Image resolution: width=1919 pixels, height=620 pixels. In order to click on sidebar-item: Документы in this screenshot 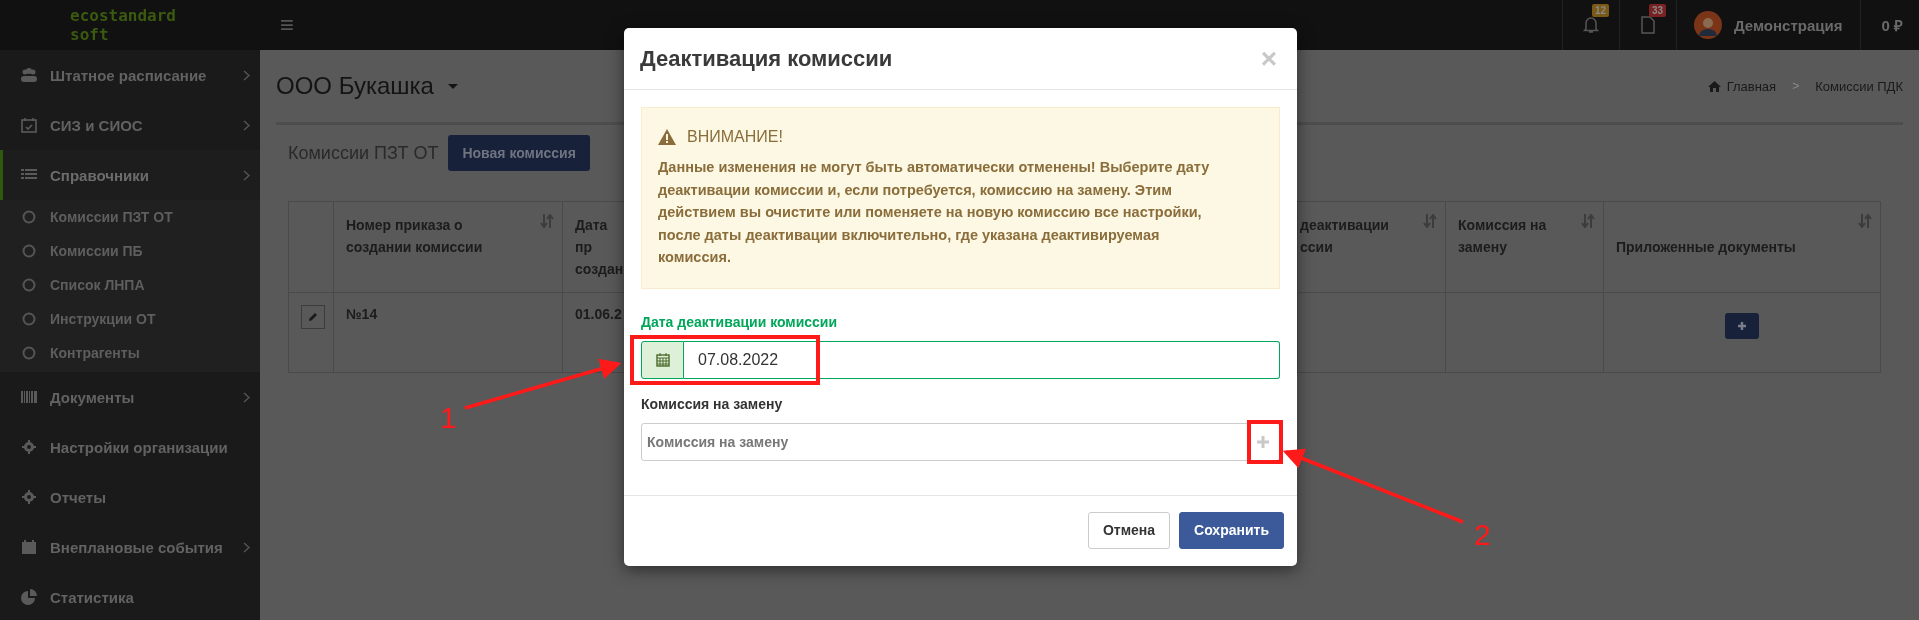, I will do `click(130, 397)`.